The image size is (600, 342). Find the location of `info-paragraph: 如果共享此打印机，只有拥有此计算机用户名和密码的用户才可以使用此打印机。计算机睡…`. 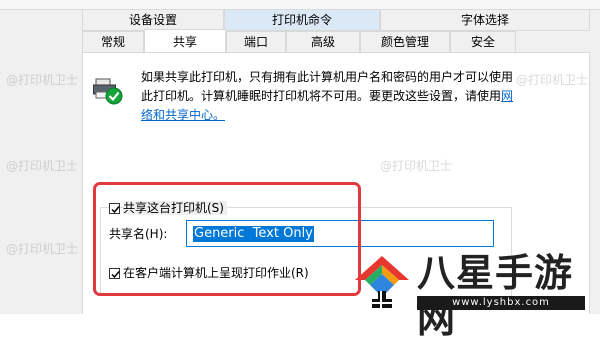

info-paragraph: 如果共享此打印机，只有拥有此计算机用户名和密码的用户才可以使用此打印机。计算机睡… is located at coordinates (327, 86).